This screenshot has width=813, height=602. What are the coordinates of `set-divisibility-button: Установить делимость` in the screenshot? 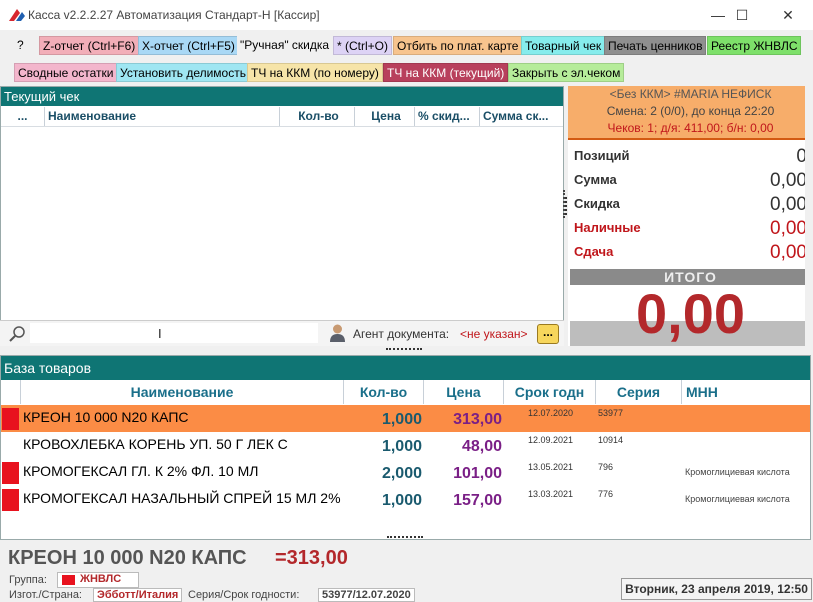 It's located at (183, 72).